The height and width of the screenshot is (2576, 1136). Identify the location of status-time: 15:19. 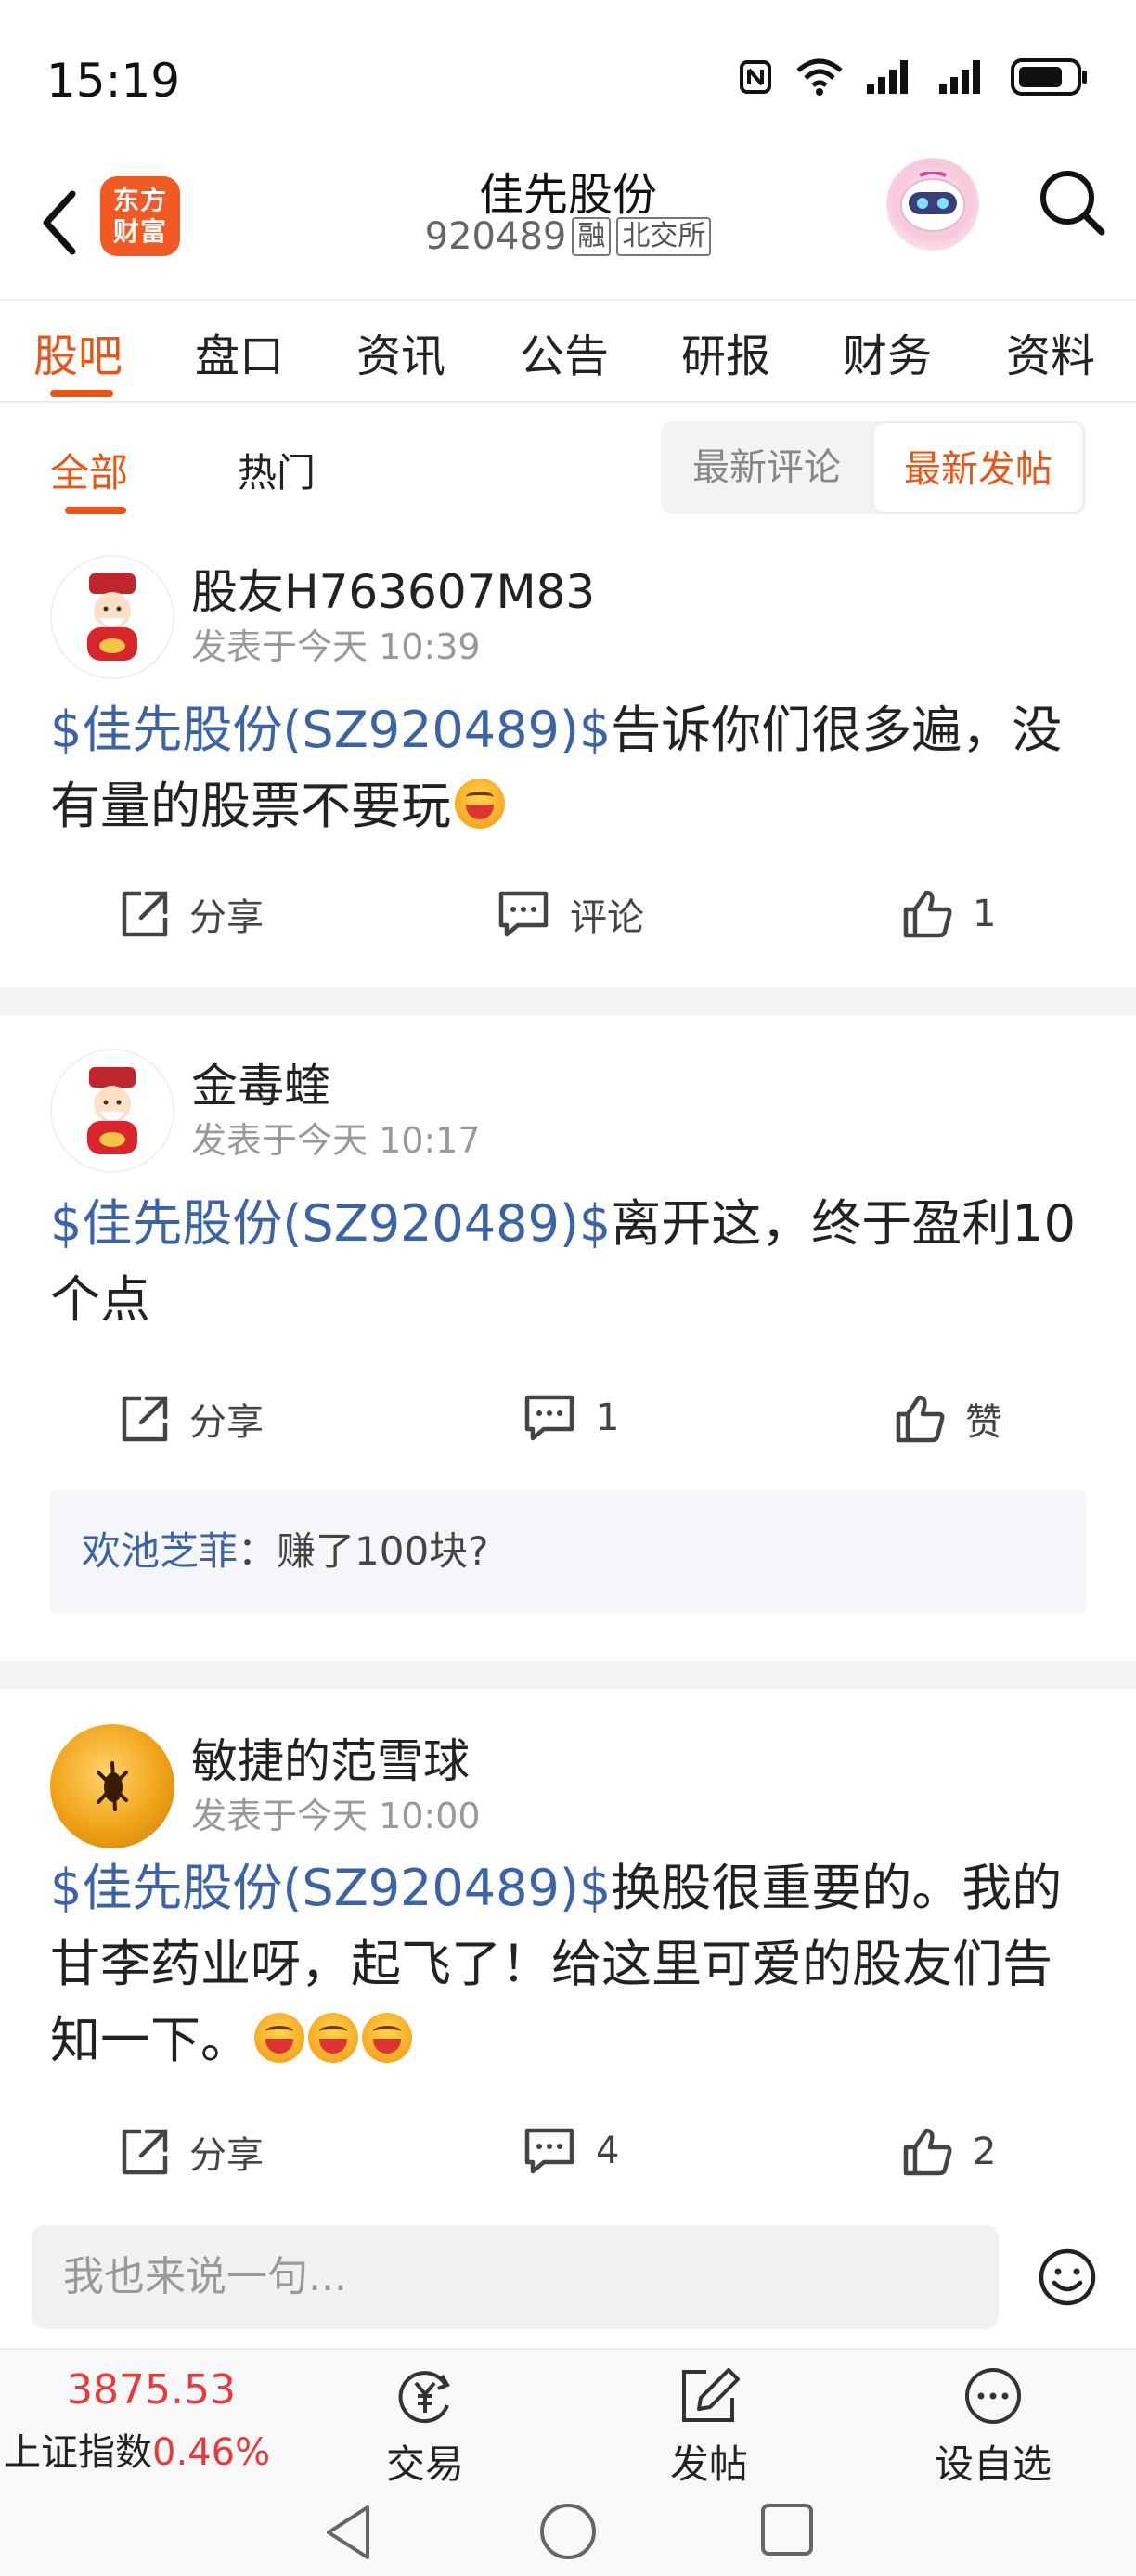
(113, 81).